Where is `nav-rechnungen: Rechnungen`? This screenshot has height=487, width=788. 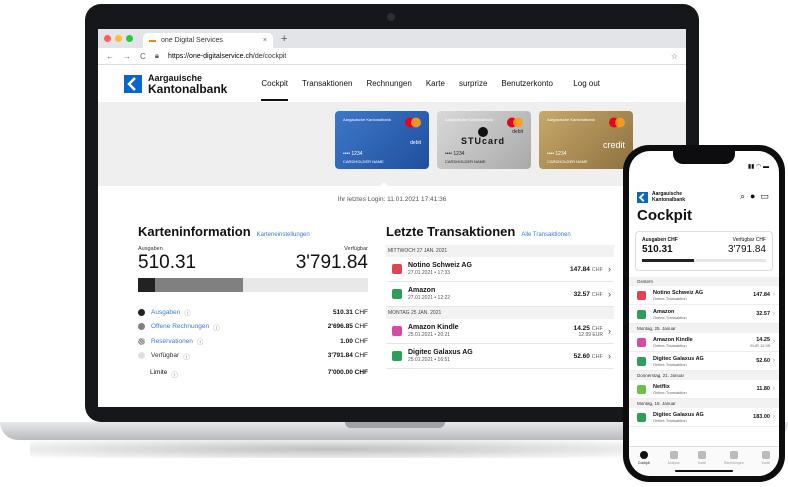
nav-rechnungen: Rechnungen is located at coordinates (388, 83).